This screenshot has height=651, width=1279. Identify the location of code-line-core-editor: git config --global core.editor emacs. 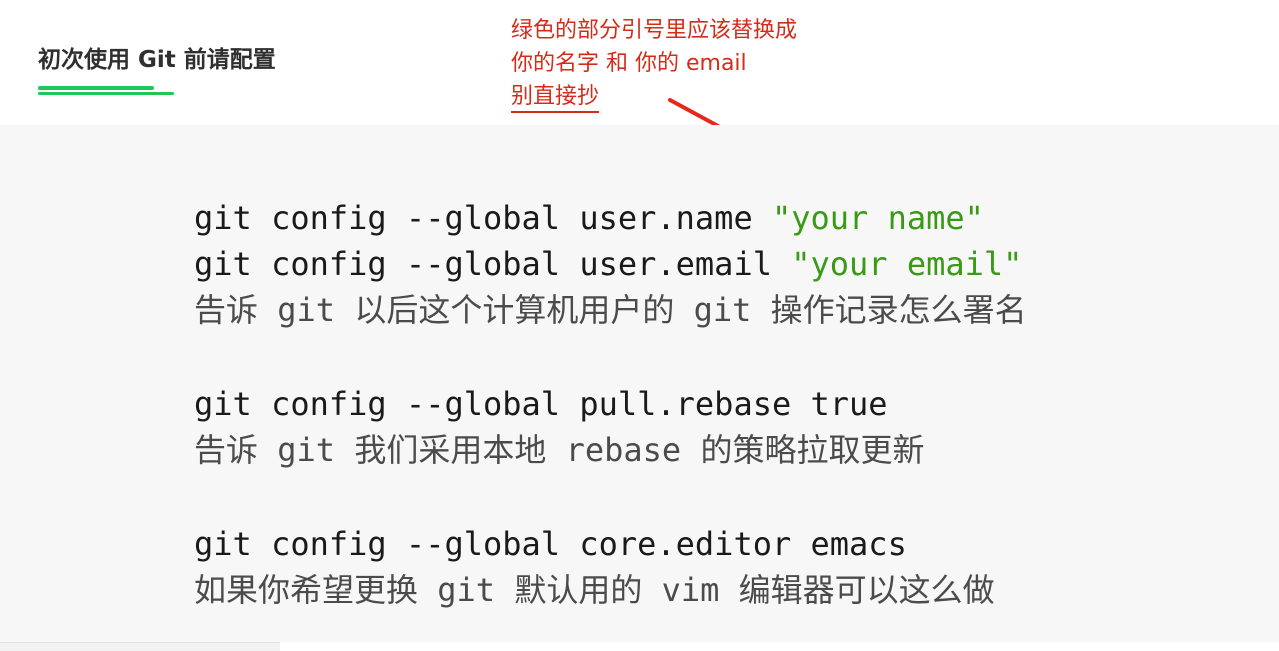
(550, 544).